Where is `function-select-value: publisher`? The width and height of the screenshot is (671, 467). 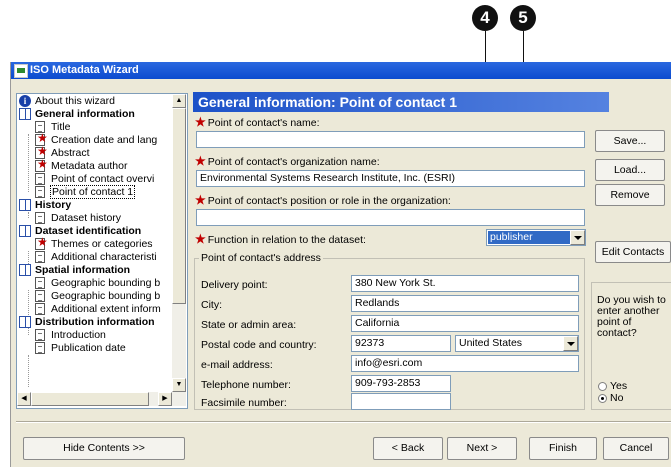
function-select-value: publisher is located at coordinates (511, 237).